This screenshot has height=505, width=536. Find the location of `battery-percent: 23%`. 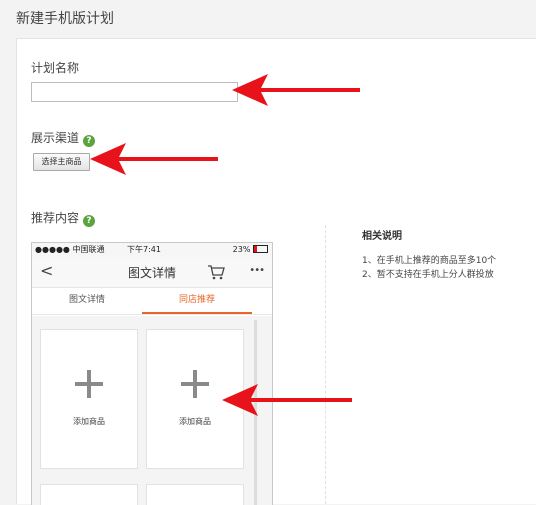

battery-percent: 23% is located at coordinates (241, 249).